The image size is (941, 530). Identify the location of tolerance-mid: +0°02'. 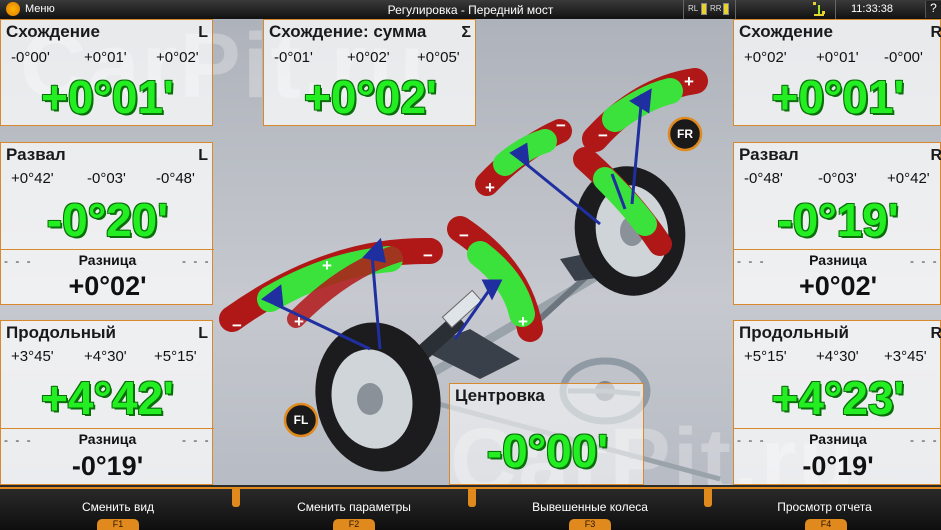
(368, 57).